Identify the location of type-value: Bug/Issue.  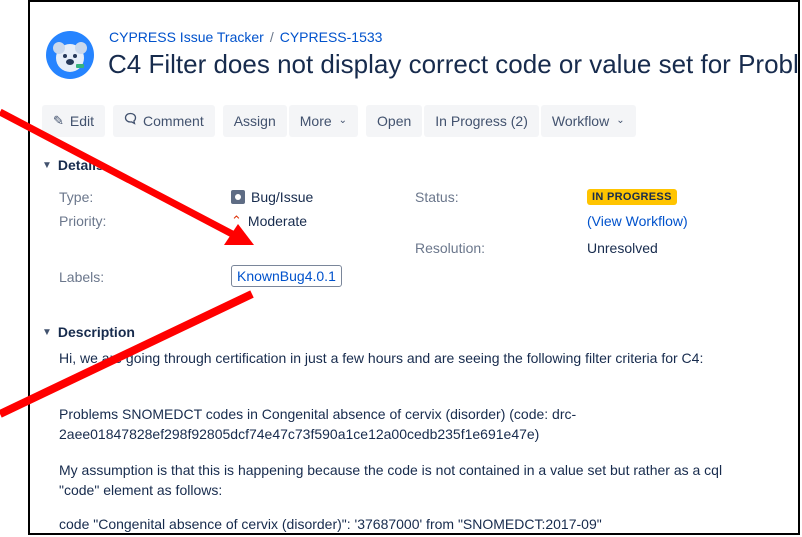
(272, 197).